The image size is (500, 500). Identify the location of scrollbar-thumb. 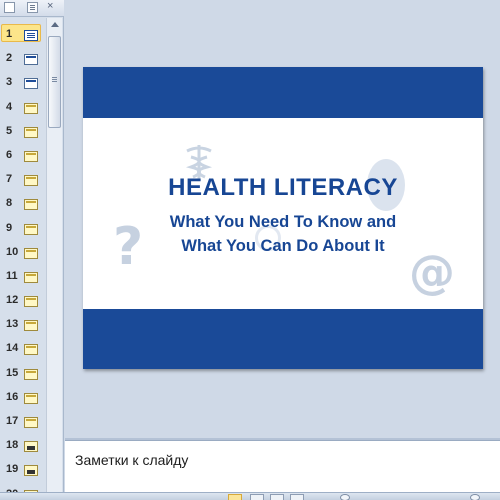
(54, 82).